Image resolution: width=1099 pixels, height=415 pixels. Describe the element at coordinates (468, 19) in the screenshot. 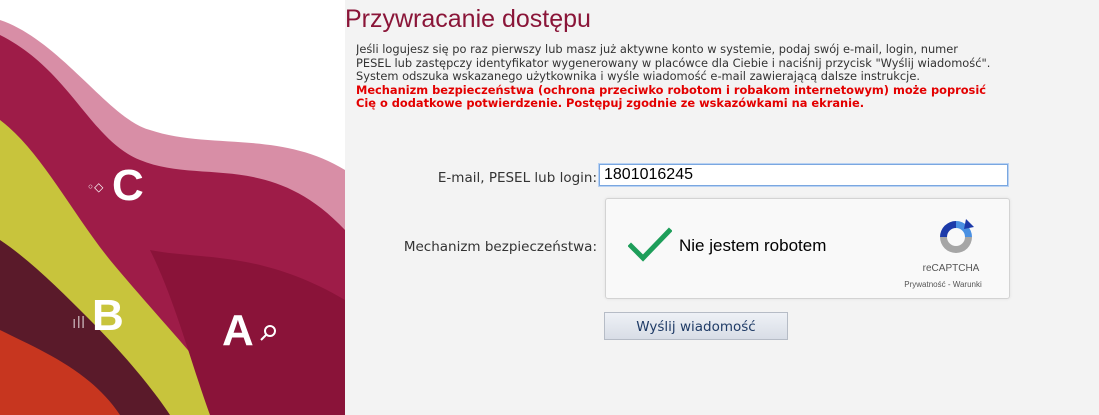

I see `page-title: Przywracanie dostępu` at that location.